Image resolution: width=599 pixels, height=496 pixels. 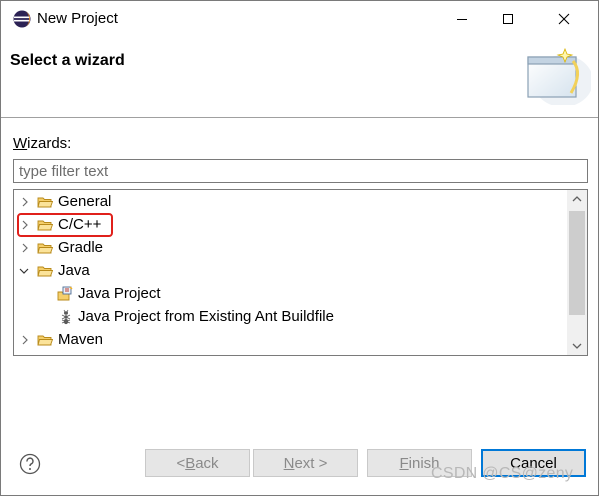 I want to click on chevron-up-icon, so click(x=577, y=199).